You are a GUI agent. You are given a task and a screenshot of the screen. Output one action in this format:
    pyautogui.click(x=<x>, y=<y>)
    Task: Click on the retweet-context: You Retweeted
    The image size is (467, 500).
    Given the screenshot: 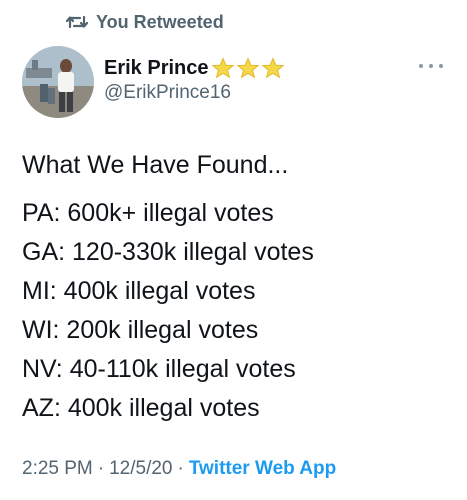 What is the action you would take?
    pyautogui.click(x=145, y=22)
    